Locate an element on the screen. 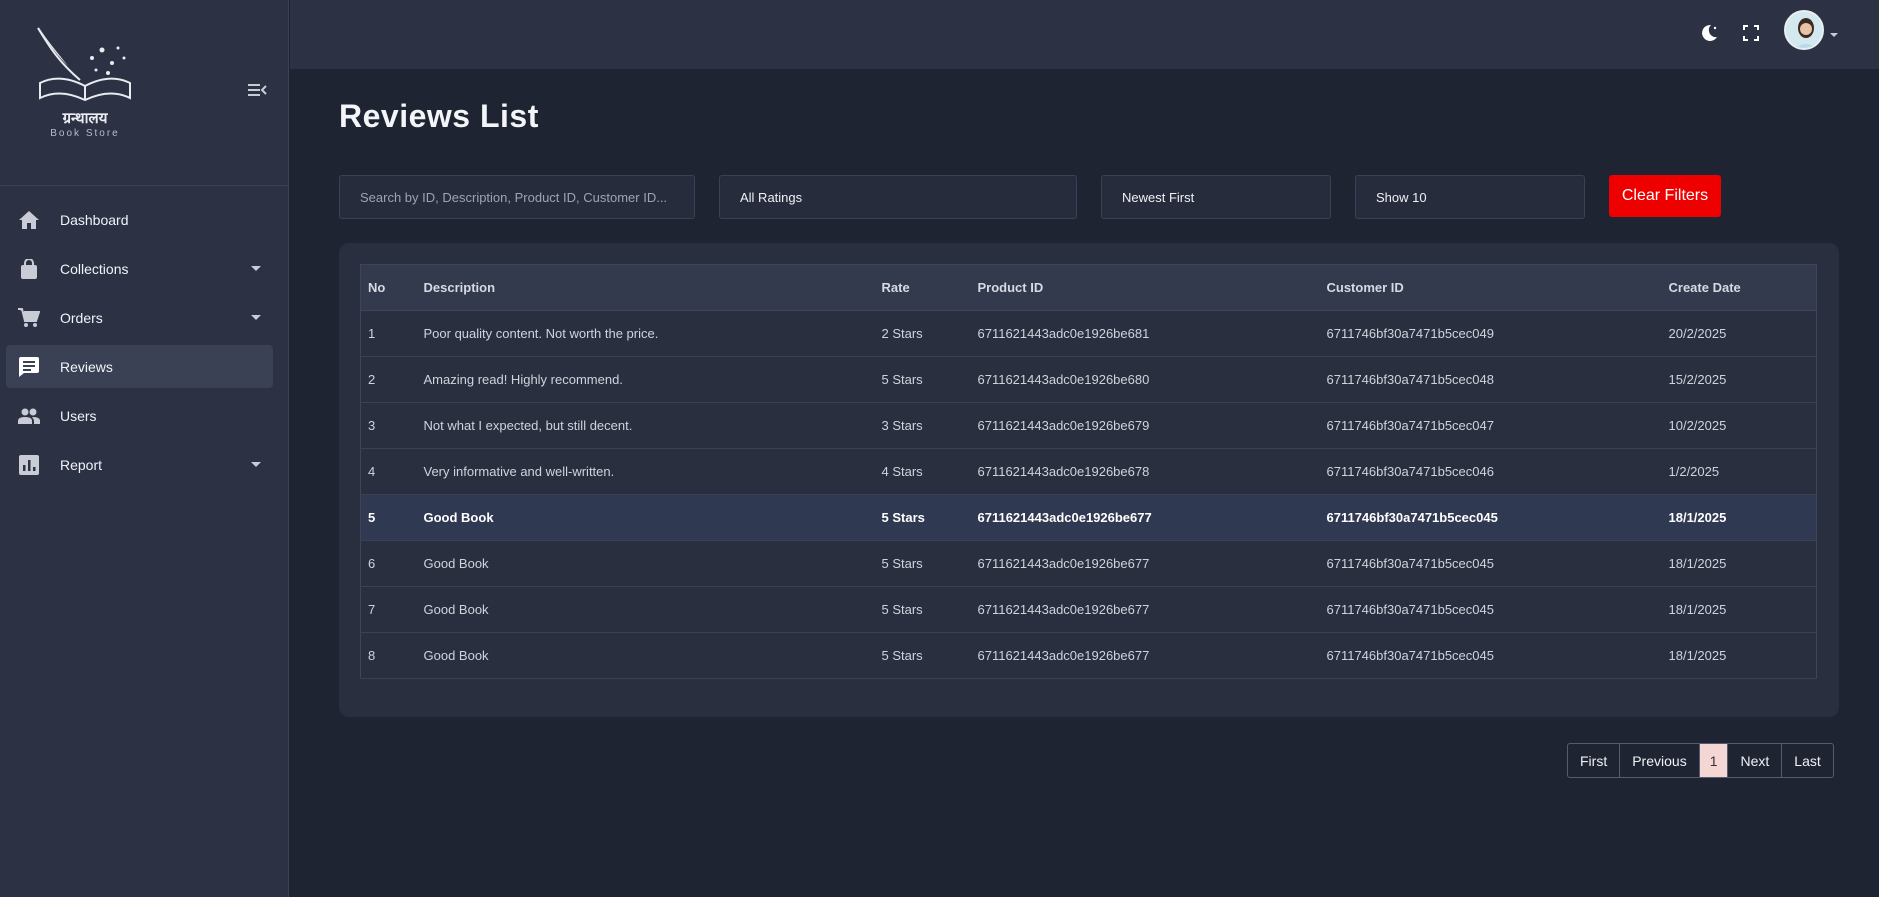  search-input is located at coordinates (527, 197).